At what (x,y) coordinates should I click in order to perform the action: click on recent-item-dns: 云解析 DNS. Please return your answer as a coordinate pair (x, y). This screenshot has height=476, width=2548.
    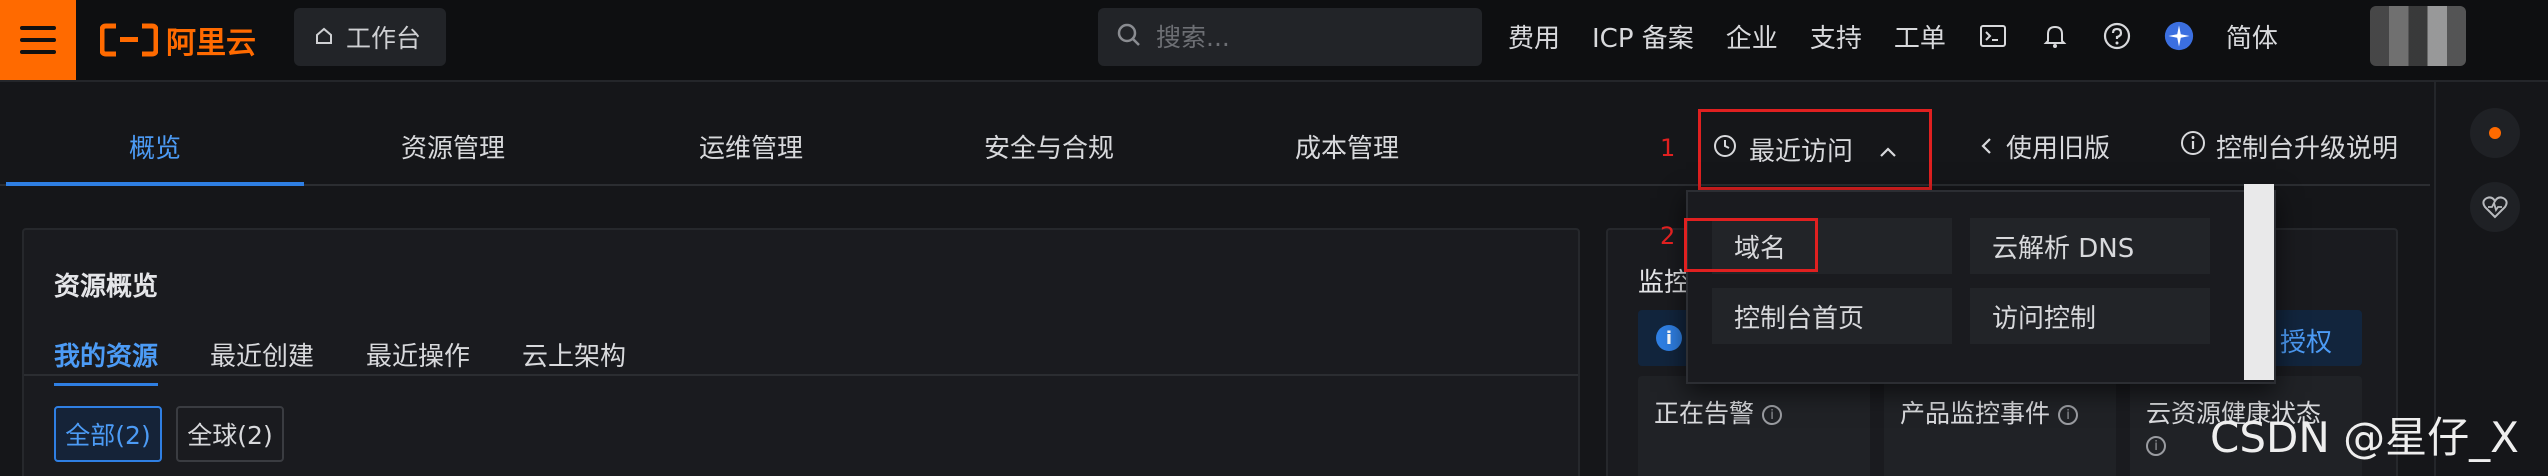
    Looking at the image, I should click on (2090, 246).